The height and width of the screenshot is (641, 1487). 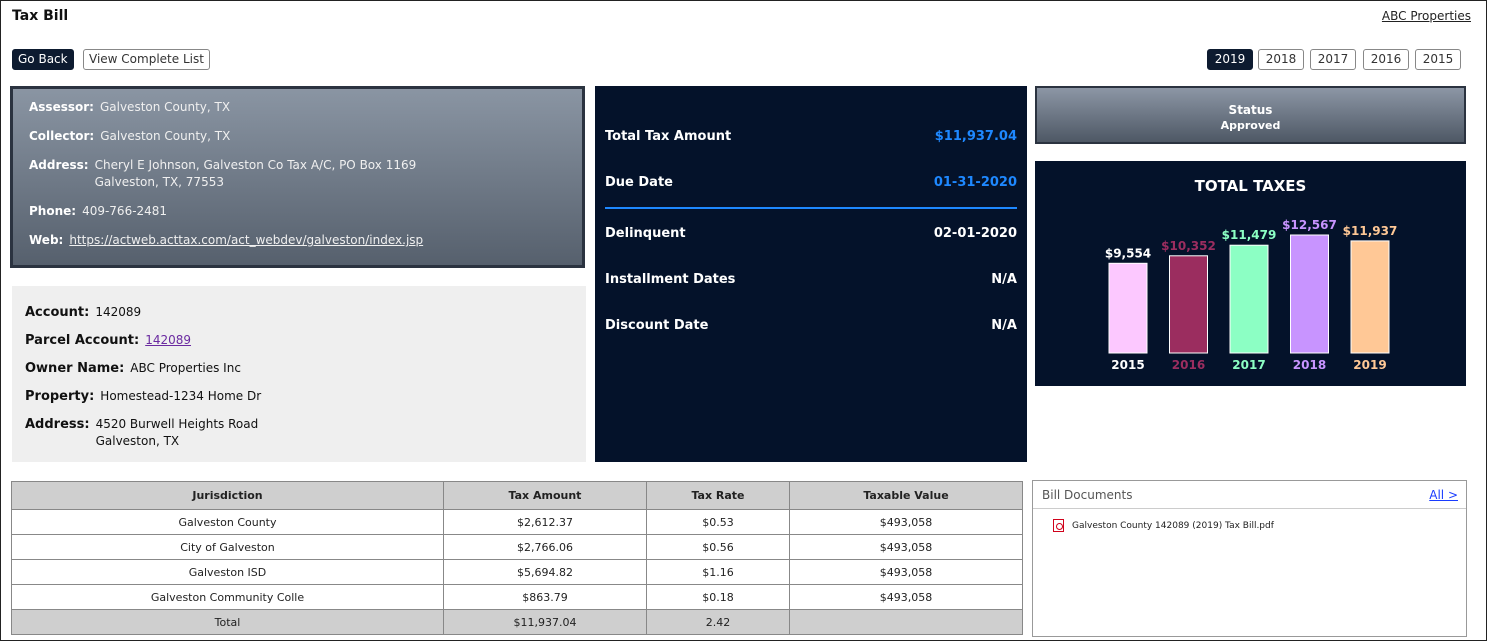 What do you see at coordinates (61, 107) in the screenshot?
I see `assessor-label: Assessor:` at bounding box center [61, 107].